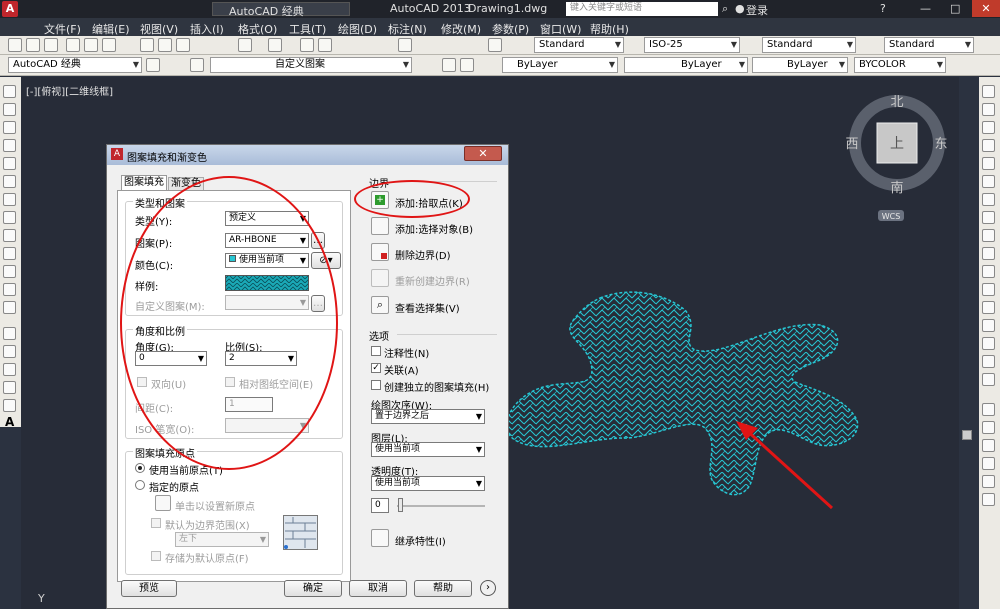 Image resolution: width=1000 pixels, height=609 pixels. I want to click on spline-icon, so click(9, 235).